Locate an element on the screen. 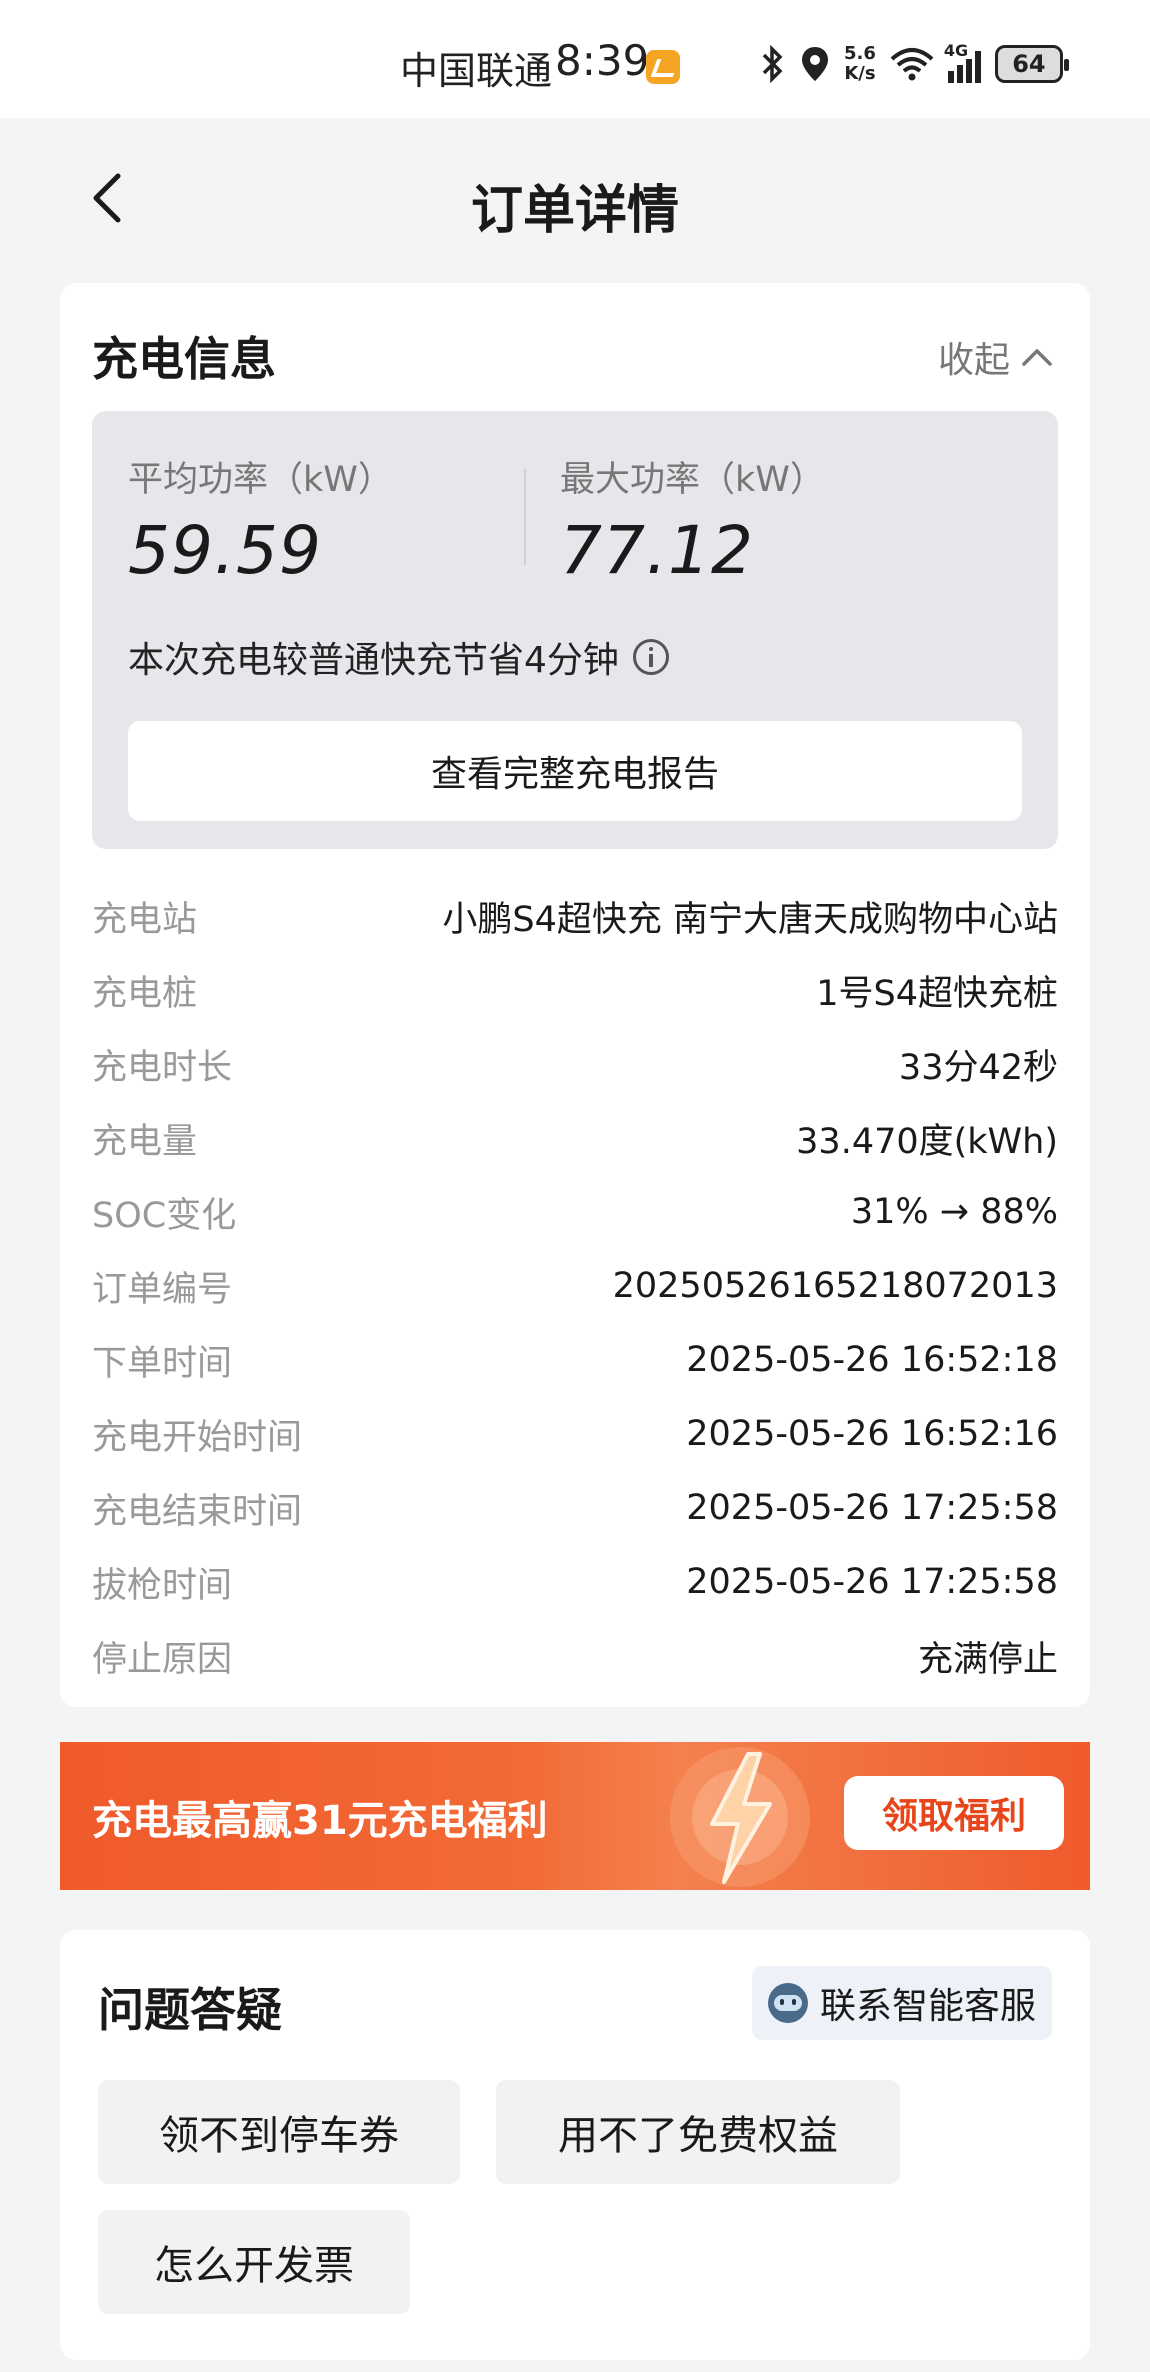 The height and width of the screenshot is (2372, 1150). qa-chip-parking: 领不到停车券 is located at coordinates (279, 2132).